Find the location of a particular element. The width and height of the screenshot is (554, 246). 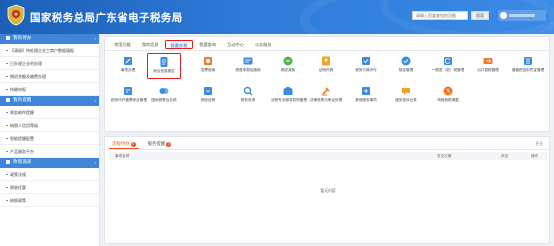

section-title: 我的待办 is located at coordinates (22, 38).